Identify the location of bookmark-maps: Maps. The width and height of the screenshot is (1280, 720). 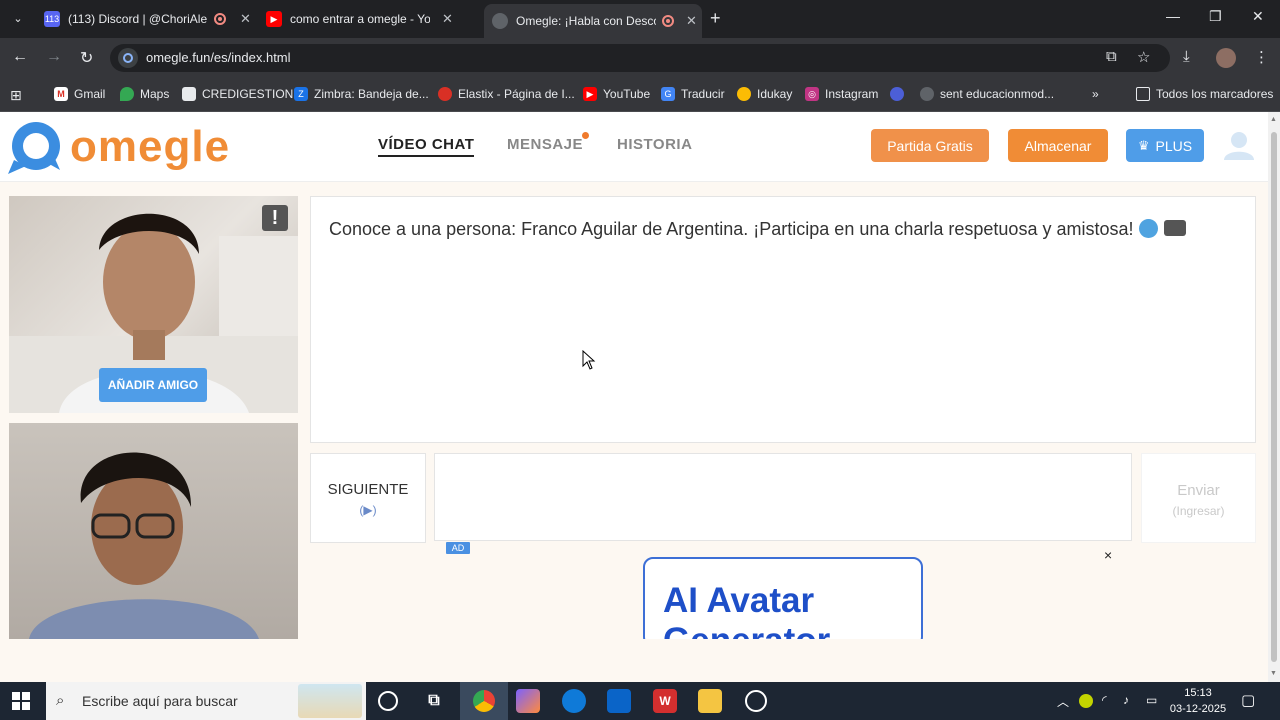
(144, 94).